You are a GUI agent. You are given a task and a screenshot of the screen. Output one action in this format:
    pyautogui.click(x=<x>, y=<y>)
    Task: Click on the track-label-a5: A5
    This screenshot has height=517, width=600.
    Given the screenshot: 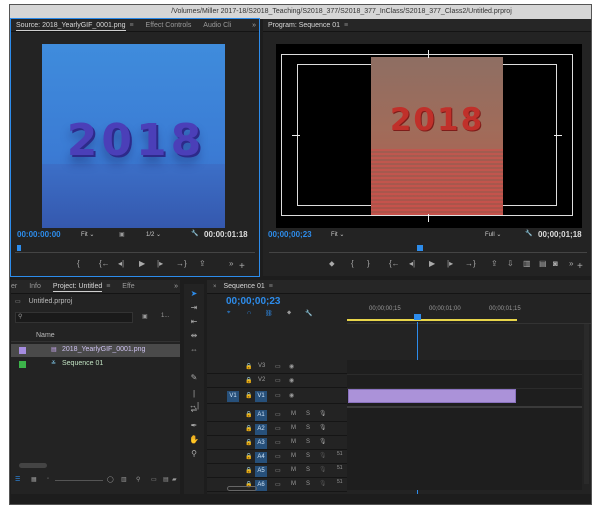 What is the action you would take?
    pyautogui.click(x=261, y=471)
    